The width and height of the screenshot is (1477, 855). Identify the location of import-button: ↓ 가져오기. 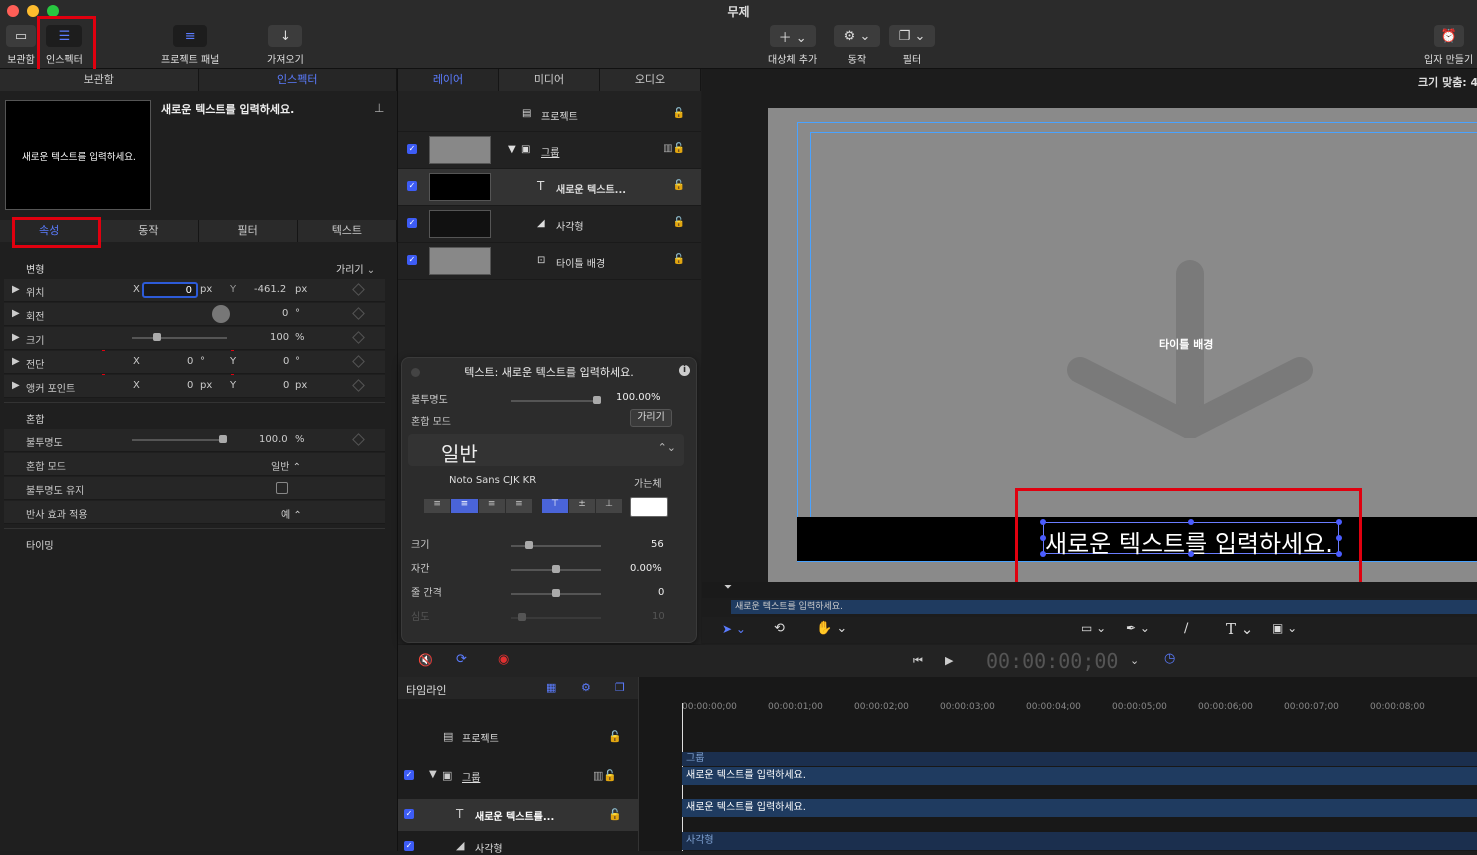
(285, 45).